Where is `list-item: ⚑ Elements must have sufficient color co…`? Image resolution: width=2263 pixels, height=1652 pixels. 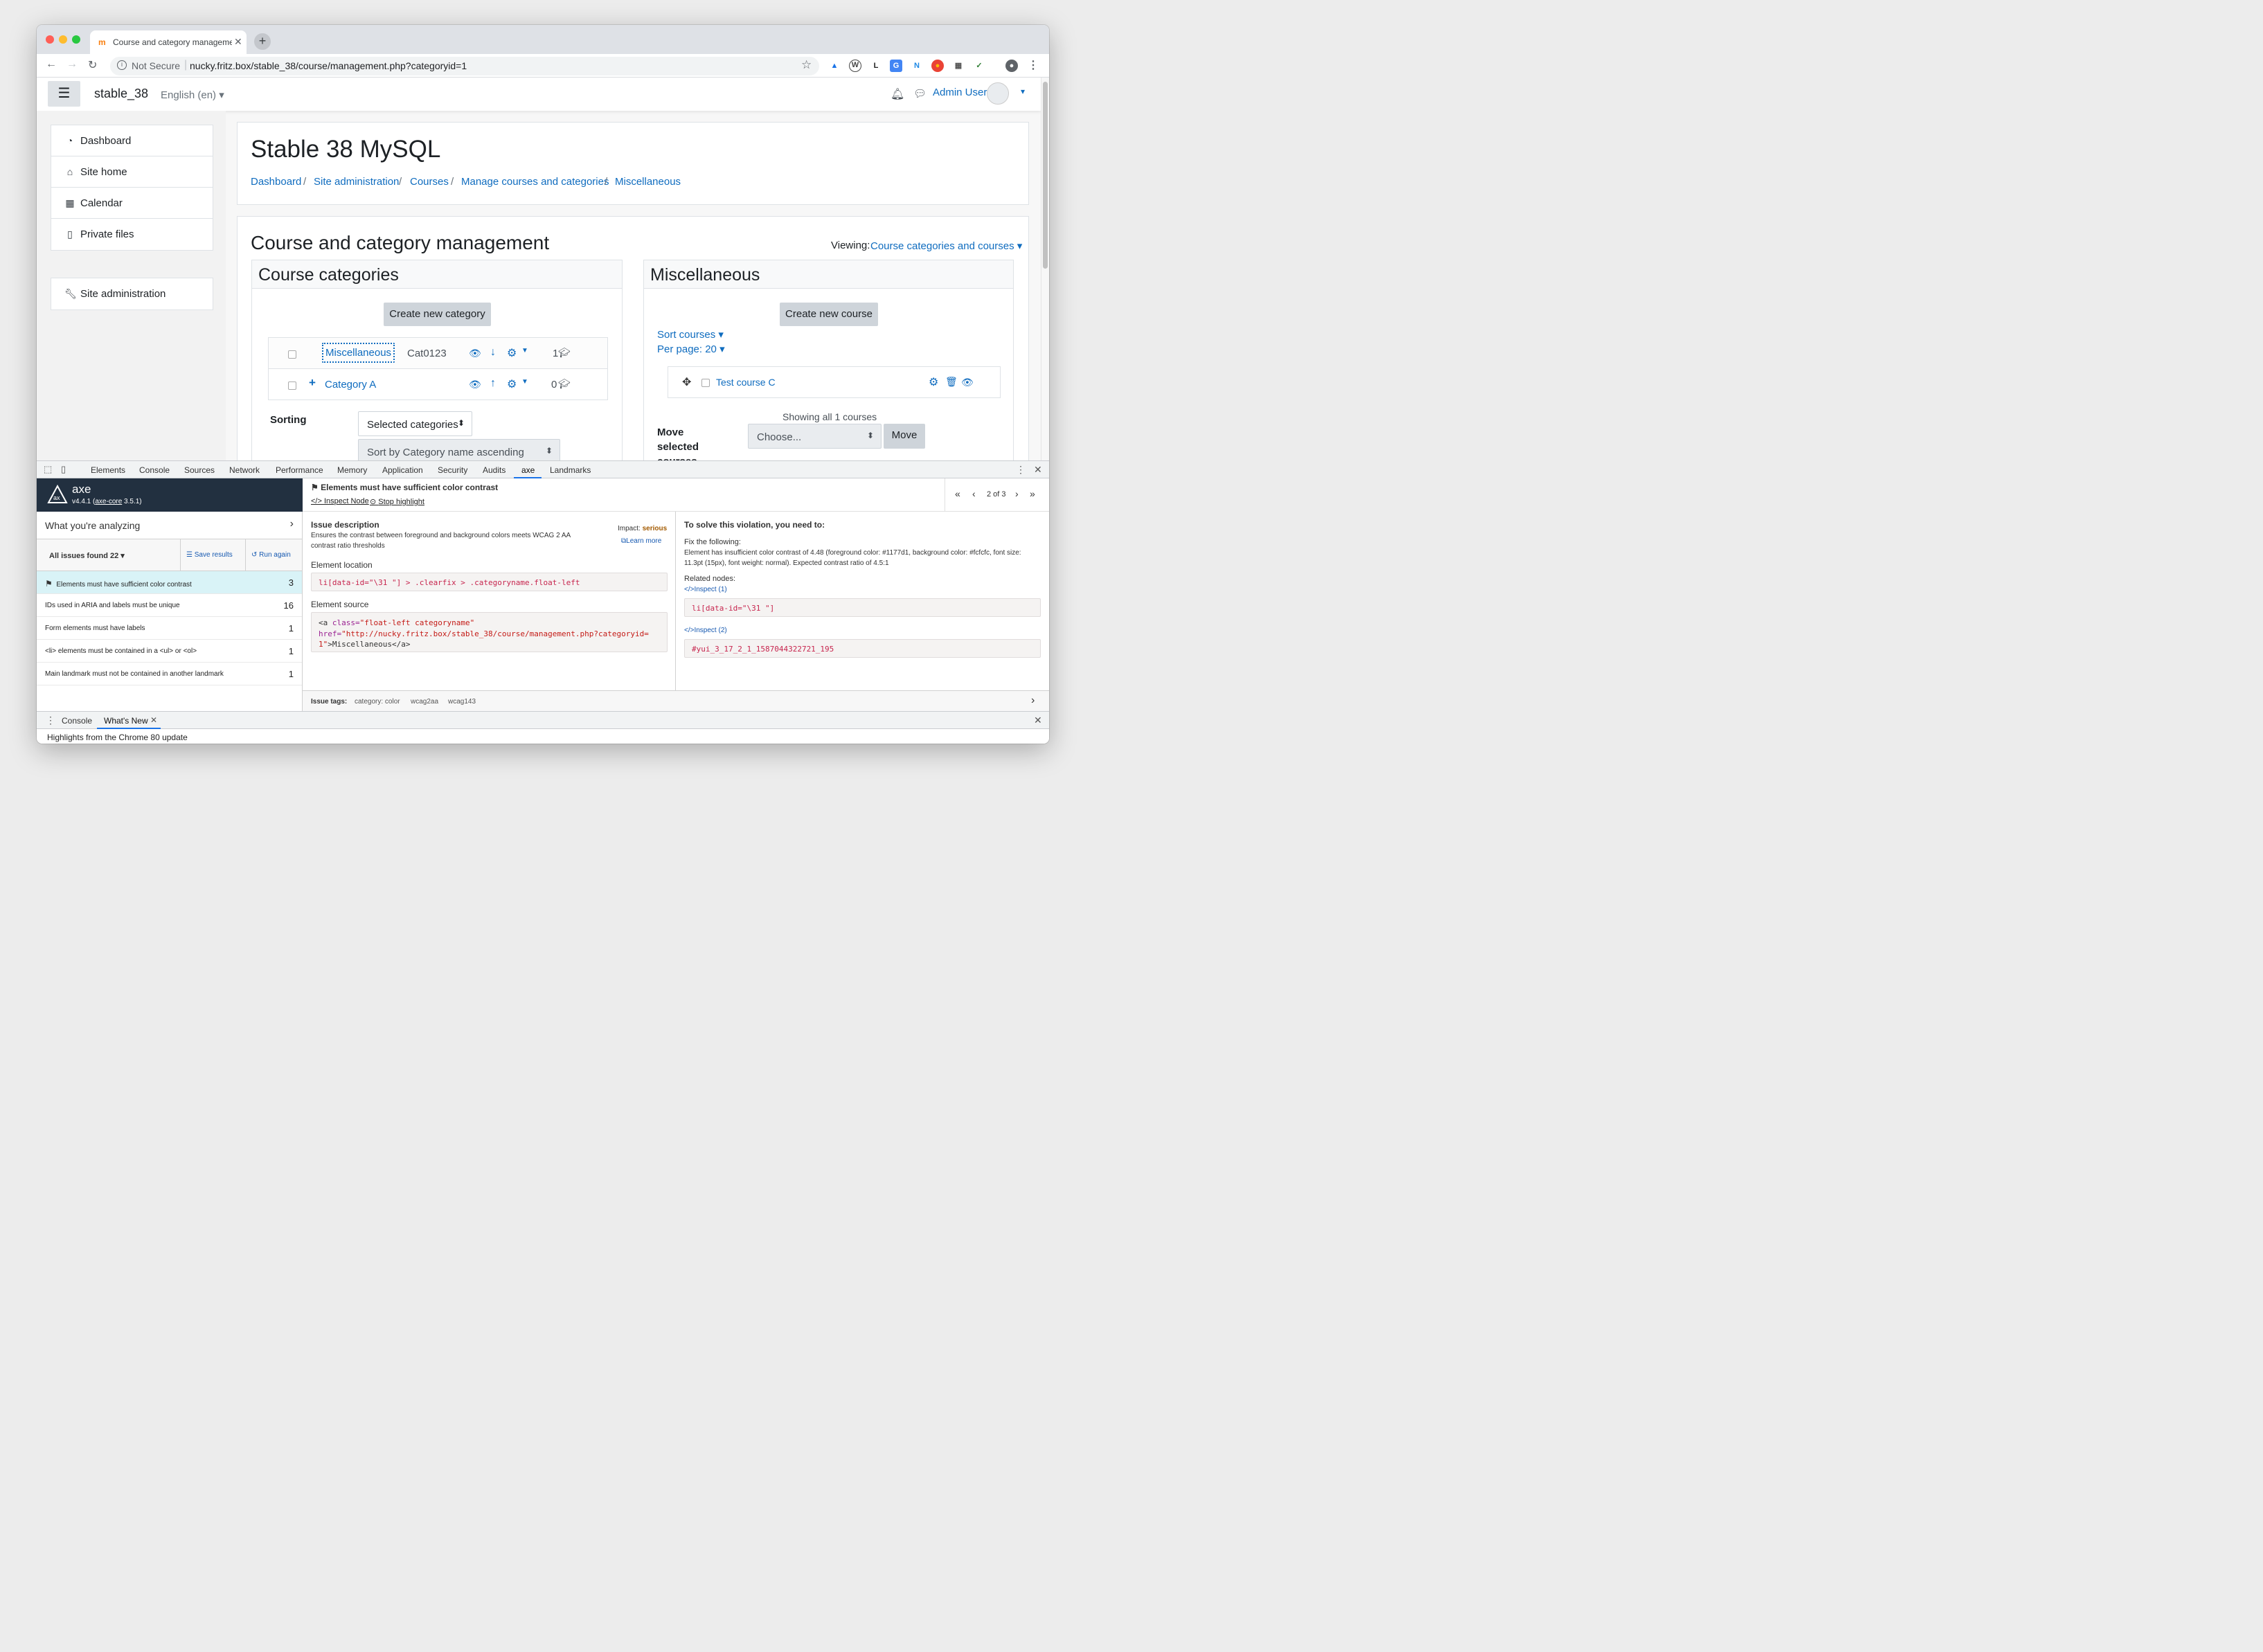
list-item: ⚑ Elements must have sufficient color co… is located at coordinates (169, 583).